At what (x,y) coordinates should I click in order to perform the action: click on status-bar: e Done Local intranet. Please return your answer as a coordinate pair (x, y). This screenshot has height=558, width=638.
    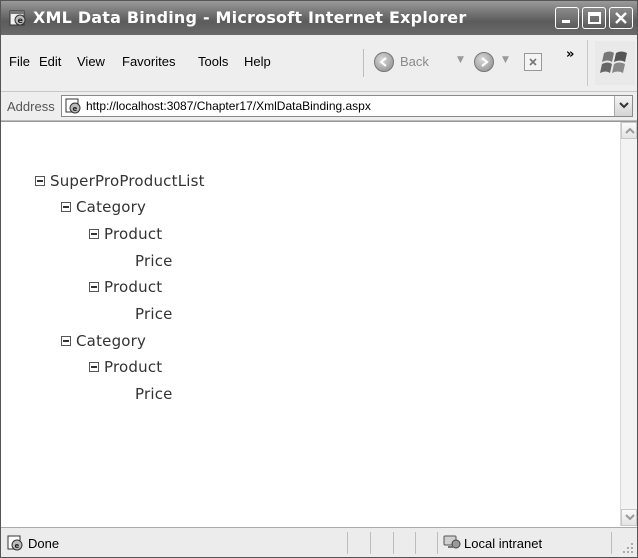
    Looking at the image, I should click on (319, 542).